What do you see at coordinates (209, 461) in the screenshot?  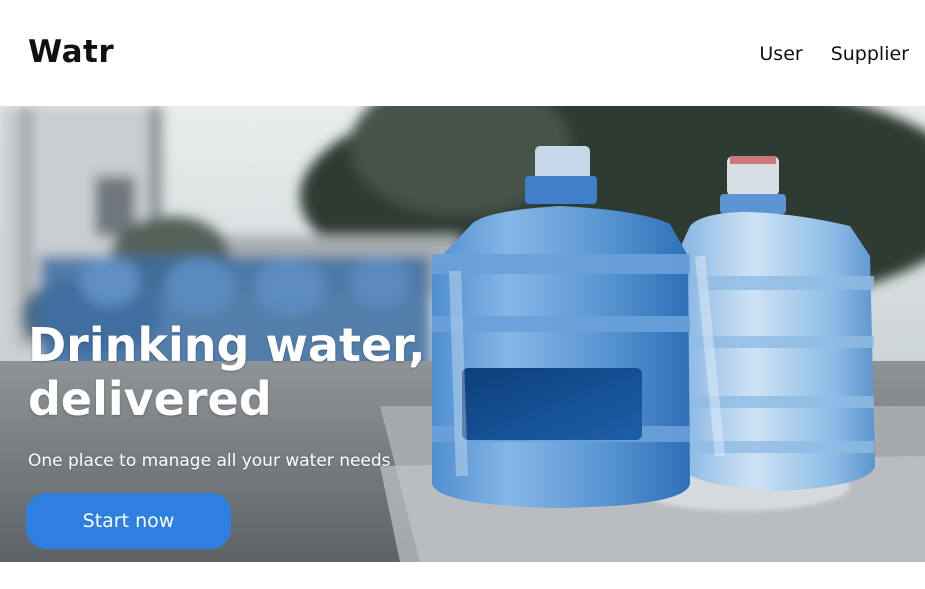 I see `hero-subtitle: One place to manage all your water needs` at bounding box center [209, 461].